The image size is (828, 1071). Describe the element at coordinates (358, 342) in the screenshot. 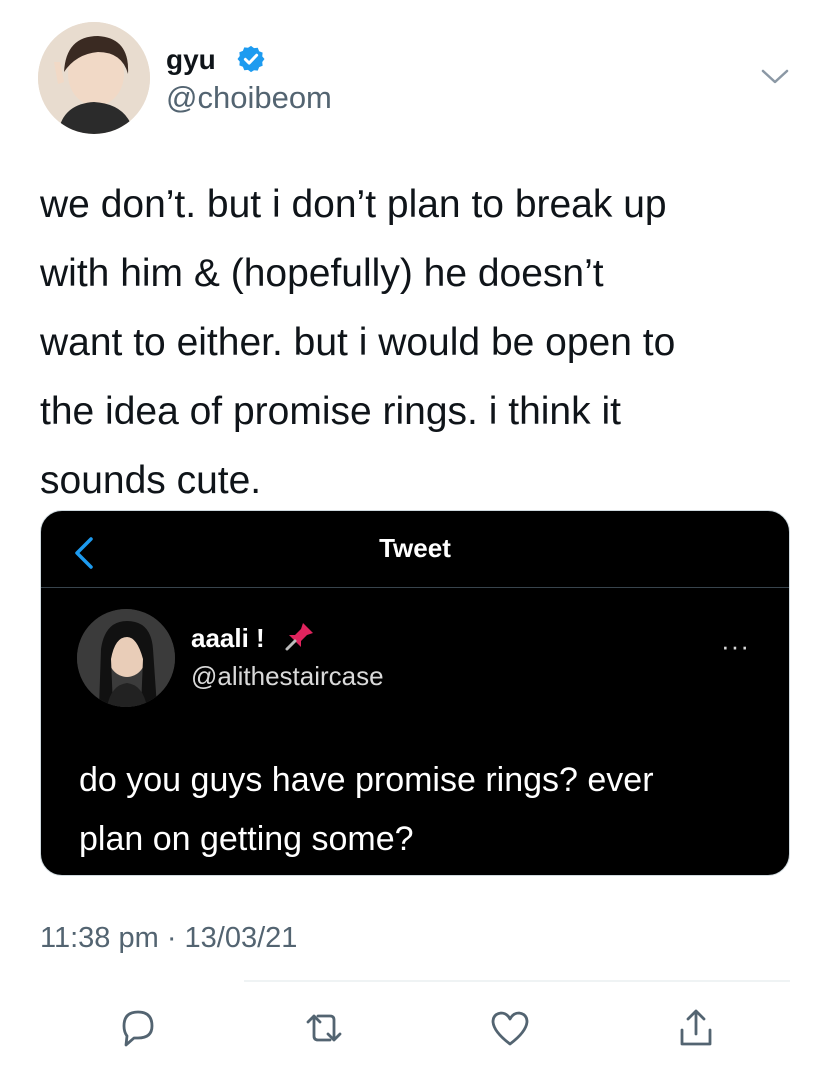

I see `tweet-line: want to either. but i would be open to` at that location.